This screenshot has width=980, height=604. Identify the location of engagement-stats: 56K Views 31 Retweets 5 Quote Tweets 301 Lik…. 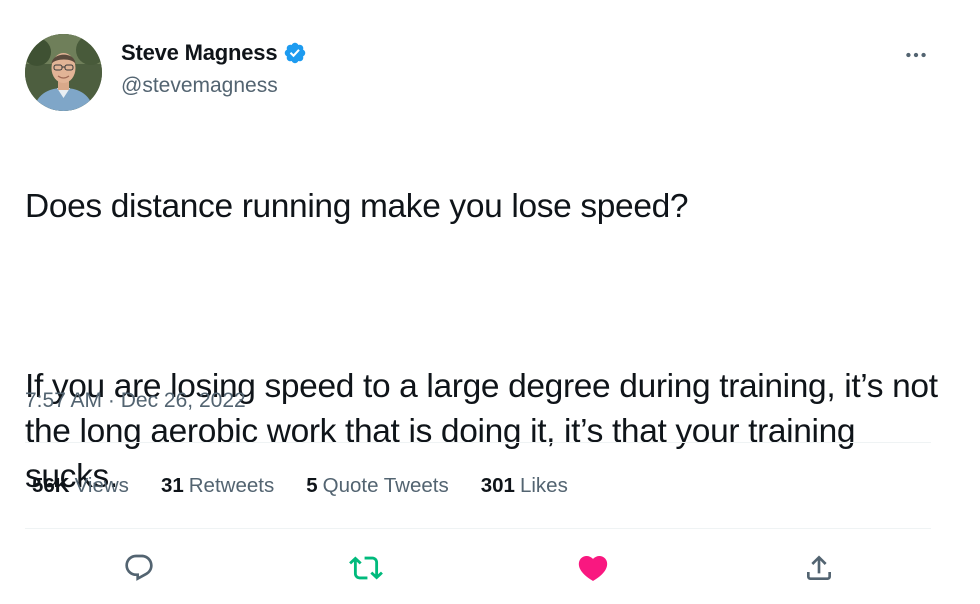
(316, 486).